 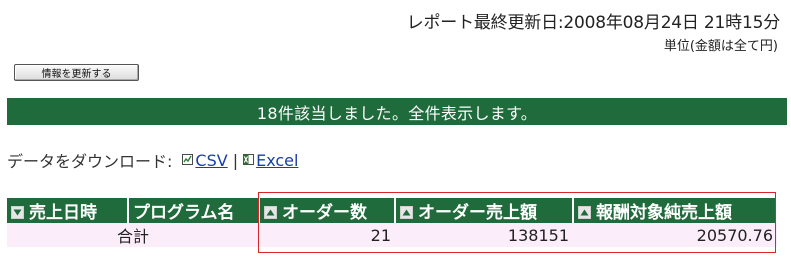 I want to click on column-label: 売上日時, so click(x=63, y=213).